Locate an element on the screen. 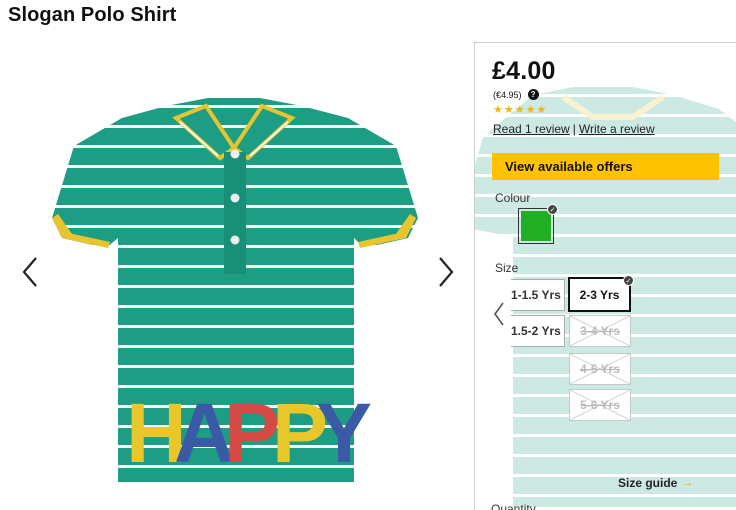  view-offers-button: View available offers is located at coordinates (605, 166).